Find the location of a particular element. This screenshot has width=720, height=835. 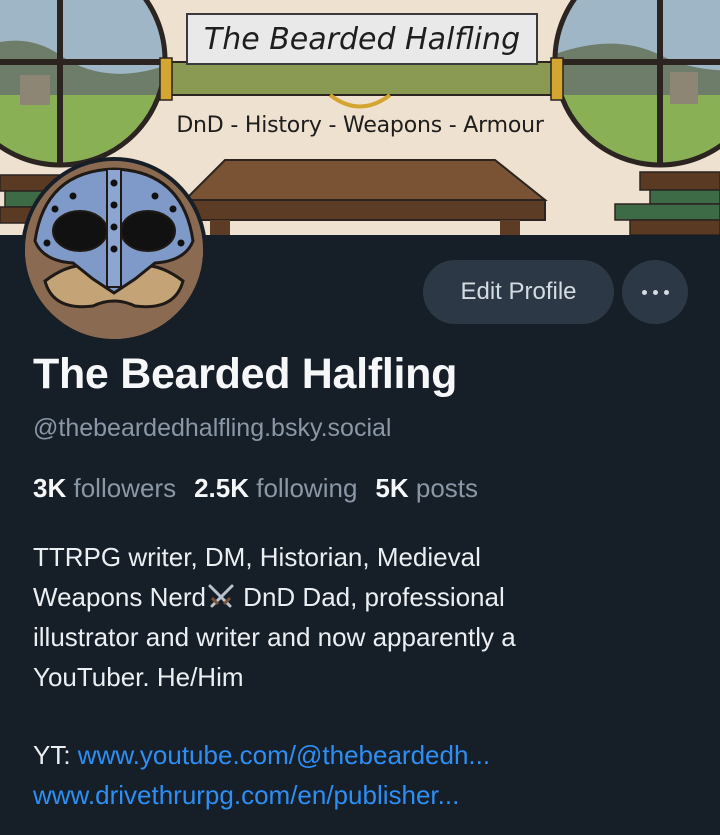

following-count: 2.5K is located at coordinates (221, 488).